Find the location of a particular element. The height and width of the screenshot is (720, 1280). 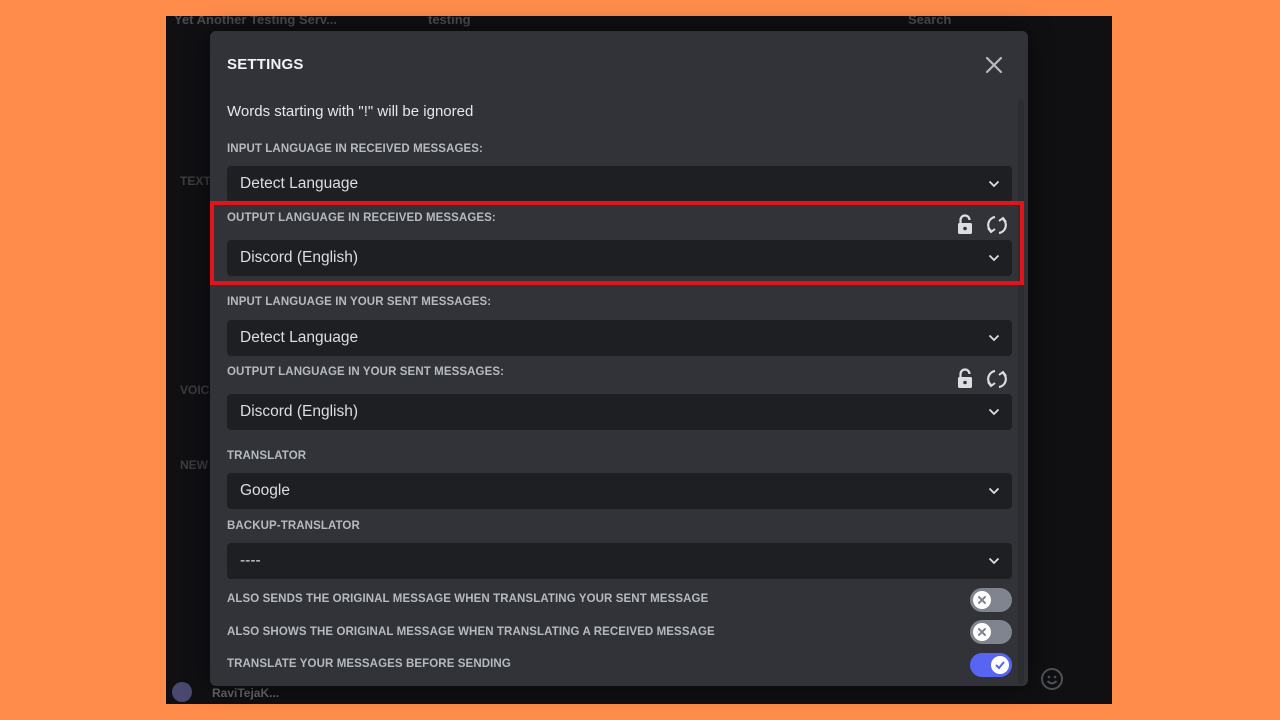

toggle-send-original is located at coordinates (991, 600).